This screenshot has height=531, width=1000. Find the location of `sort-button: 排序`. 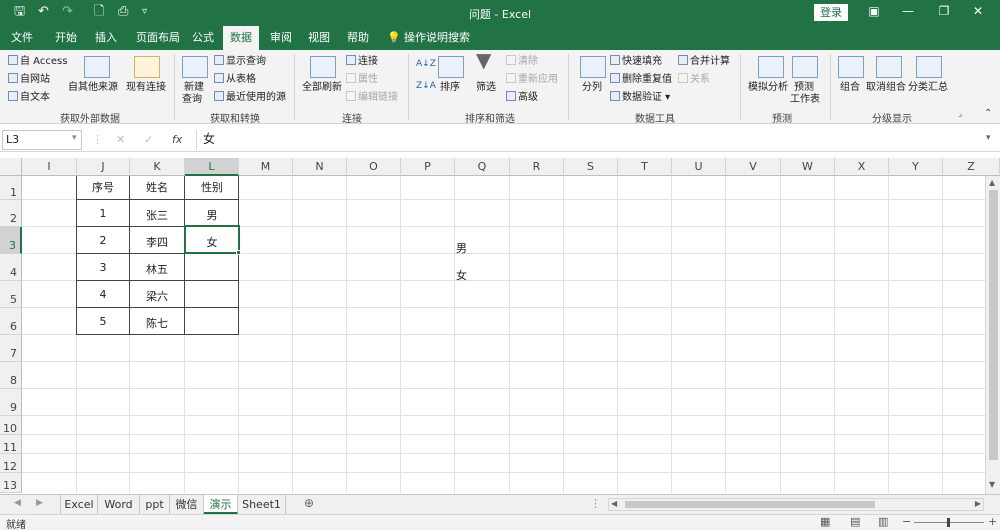

sort-button: 排序 is located at coordinates (450, 88).